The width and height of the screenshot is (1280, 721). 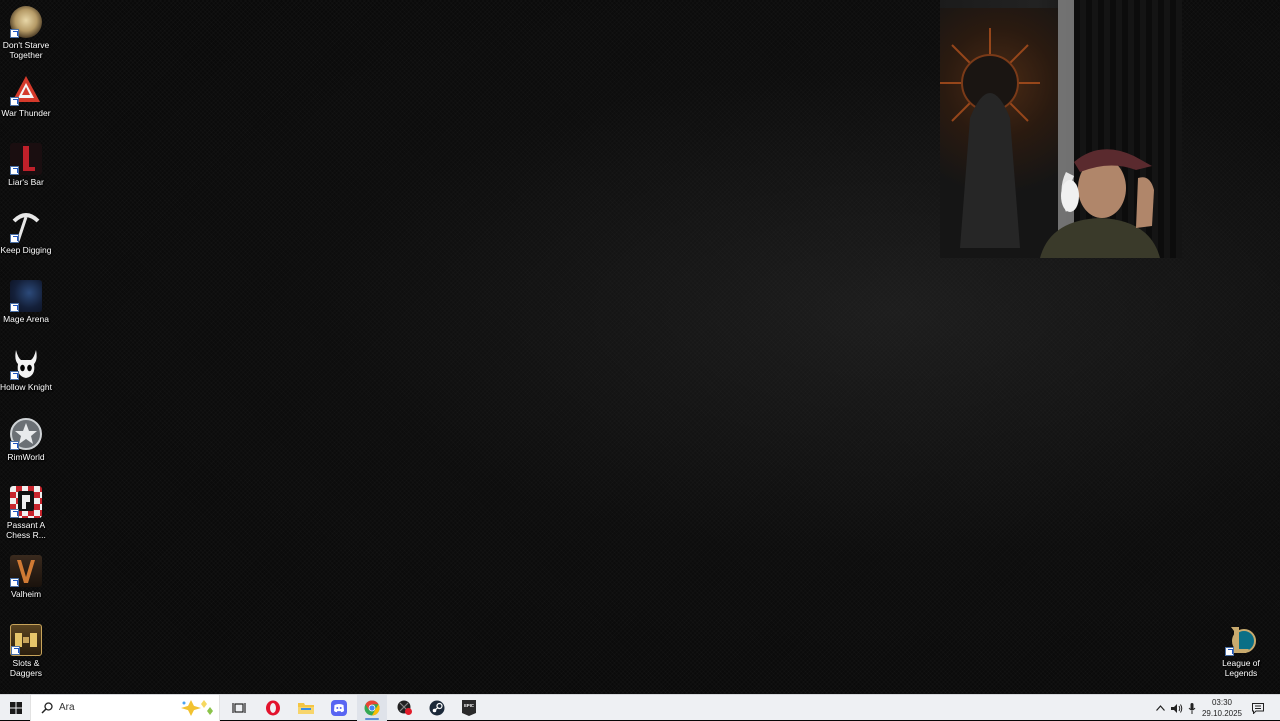 I want to click on taskbar-app-red, so click(x=405, y=708).